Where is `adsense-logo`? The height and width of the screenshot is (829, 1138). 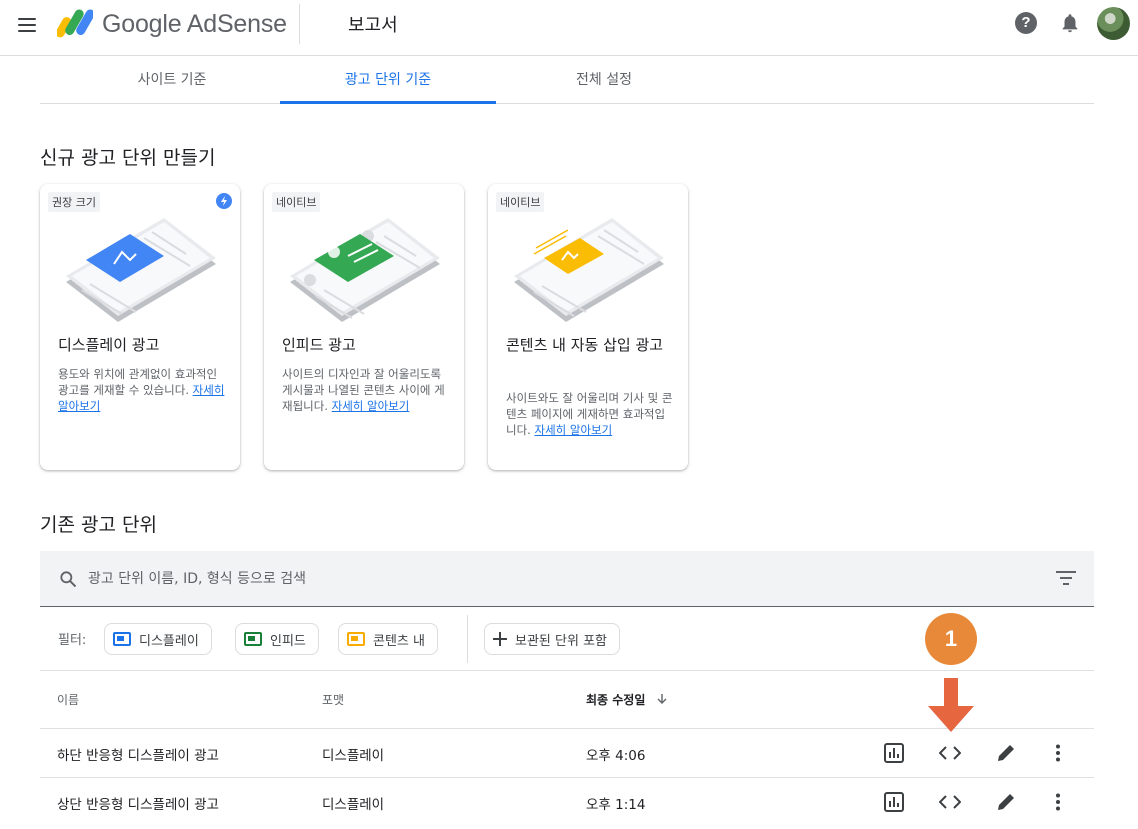 adsense-logo is located at coordinates (75, 23).